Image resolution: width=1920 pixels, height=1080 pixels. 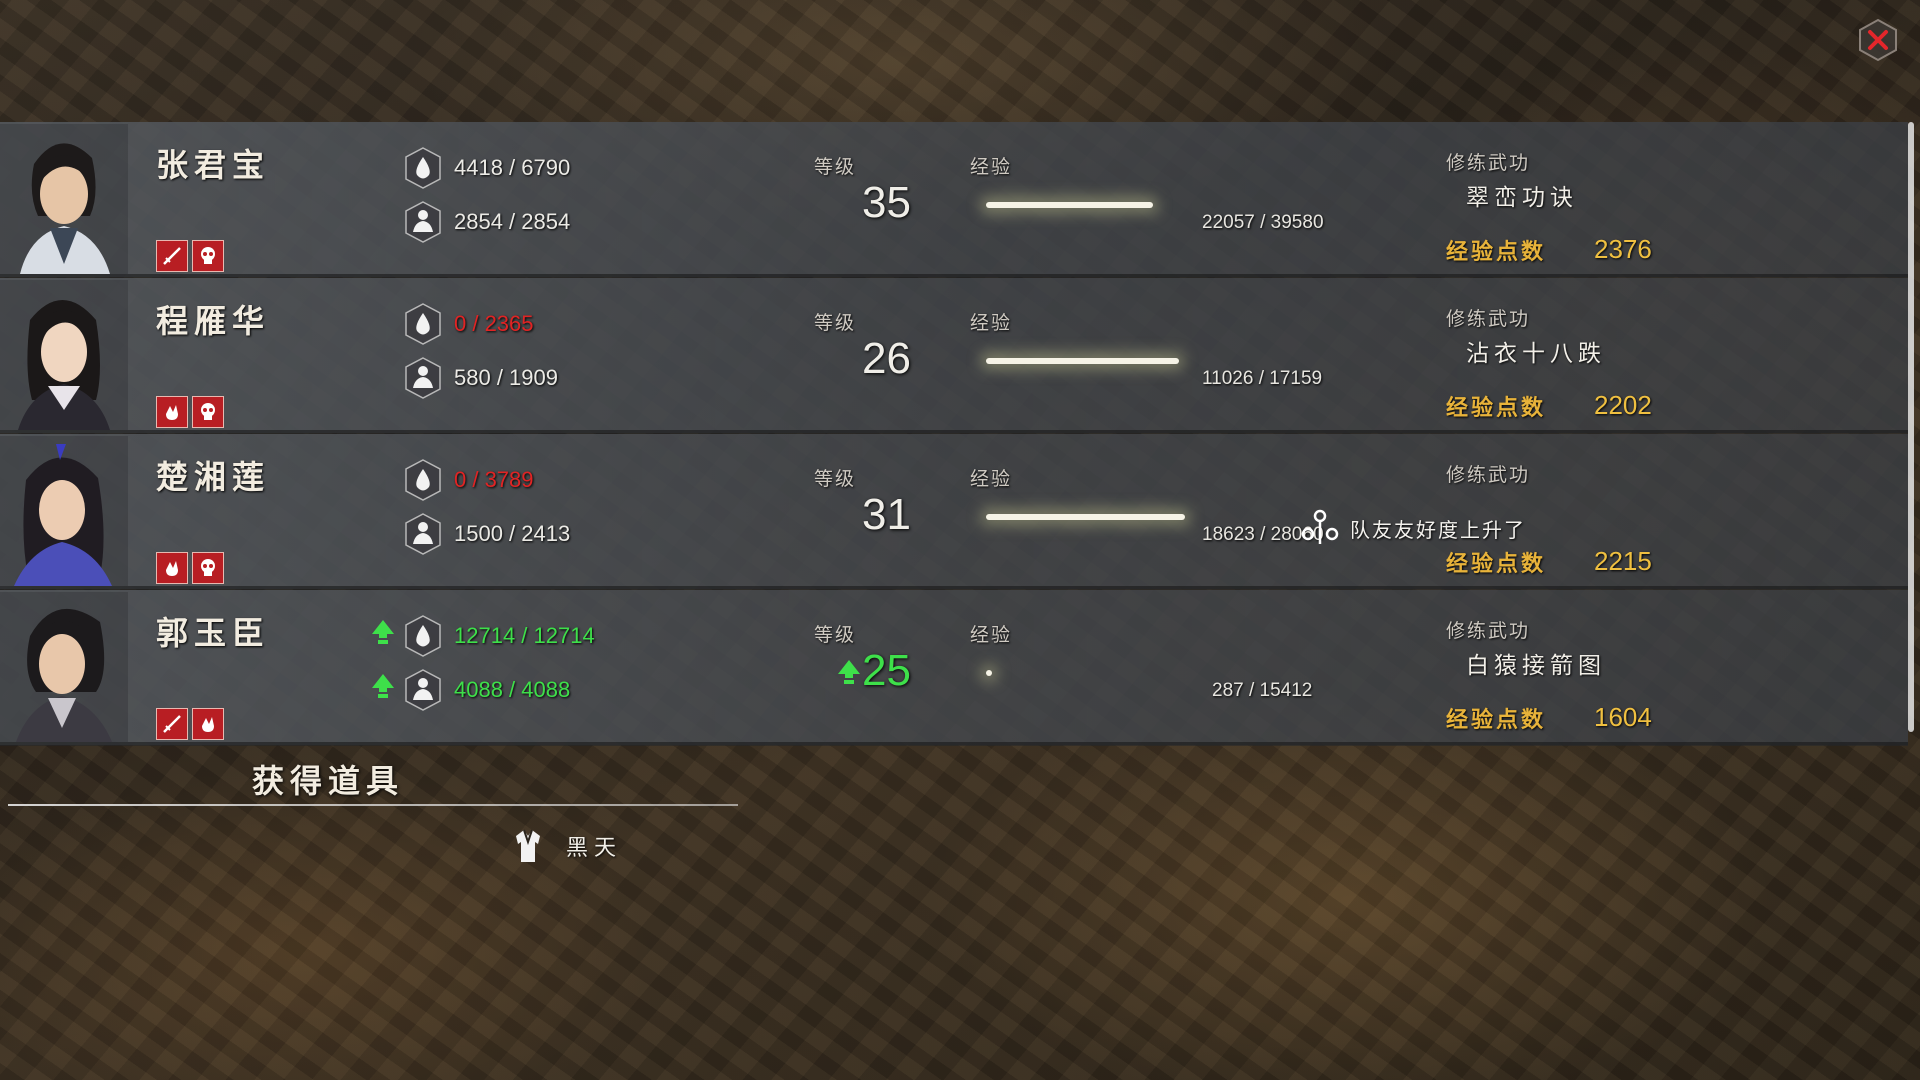 I want to click on character-name: 程雁华, so click(x=213, y=321).